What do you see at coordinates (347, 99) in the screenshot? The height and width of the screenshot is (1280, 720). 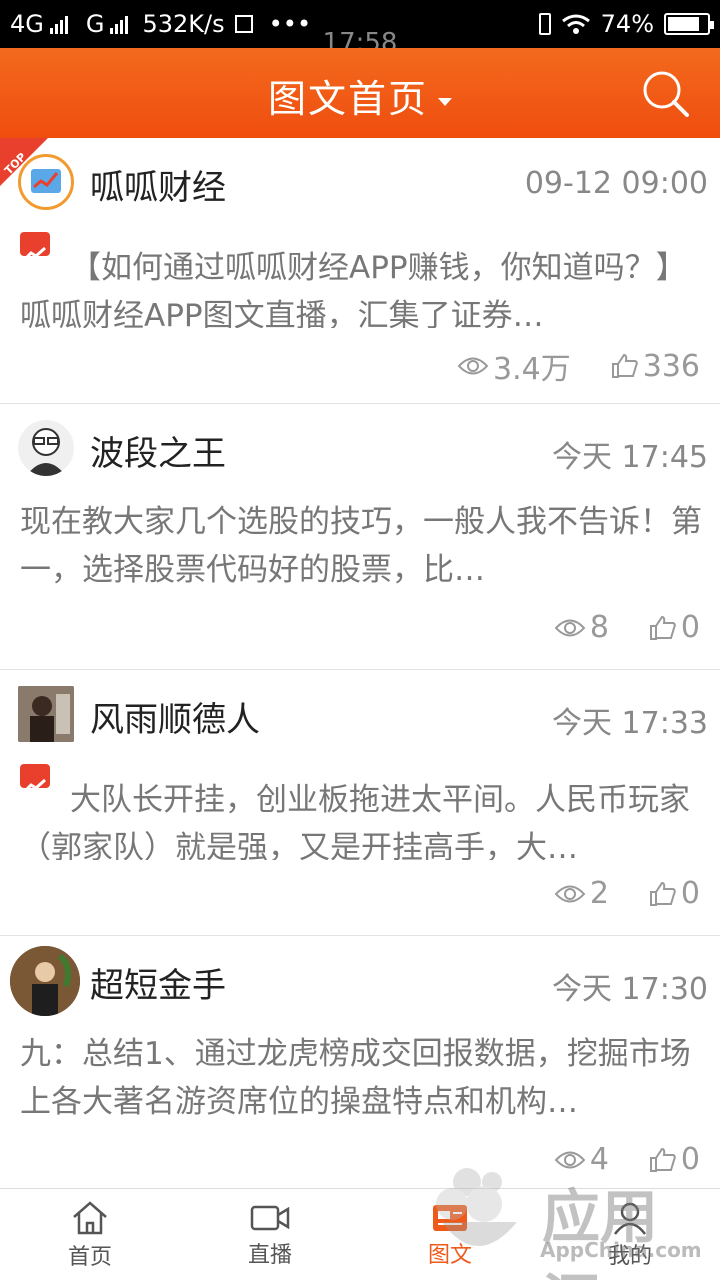 I see `page-title: 图文首页` at bounding box center [347, 99].